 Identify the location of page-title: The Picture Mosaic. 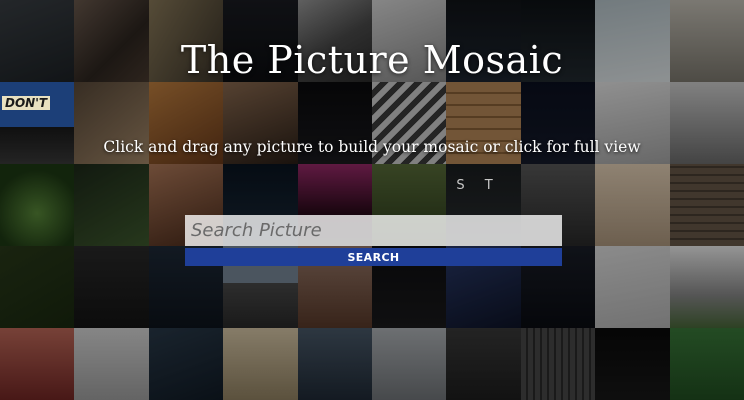
(372, 60).